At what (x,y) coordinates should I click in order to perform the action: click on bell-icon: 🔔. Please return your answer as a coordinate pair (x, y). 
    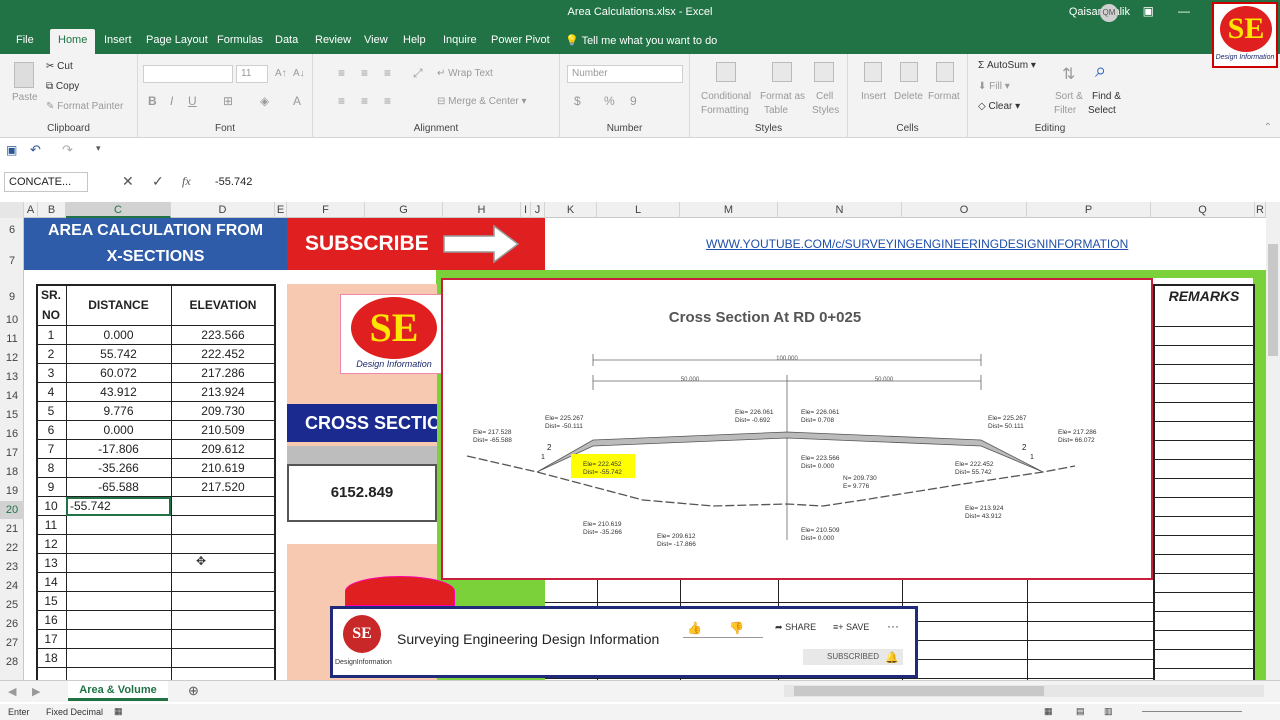
    Looking at the image, I should click on (892, 657).